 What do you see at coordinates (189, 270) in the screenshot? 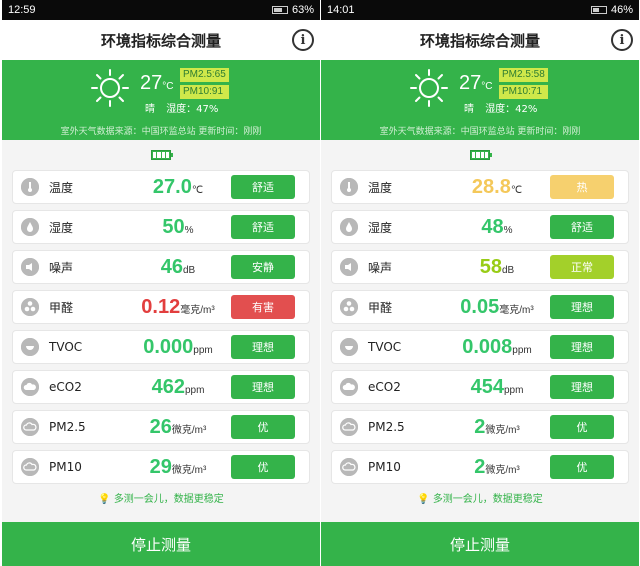
I see `measurement-unit: dB` at bounding box center [189, 270].